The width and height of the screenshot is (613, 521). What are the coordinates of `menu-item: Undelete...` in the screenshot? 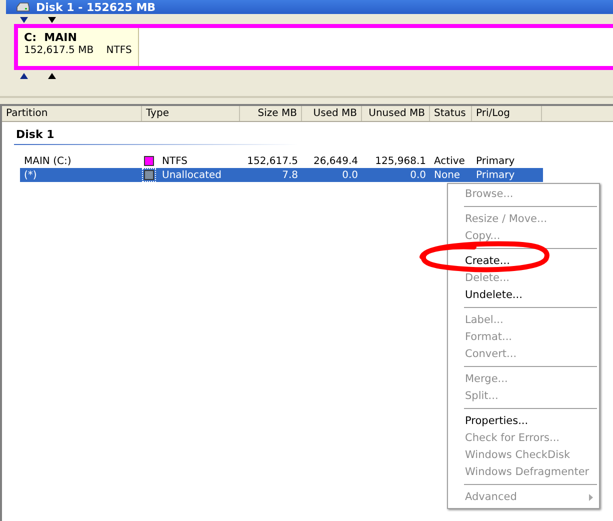 It's located at (523, 295).